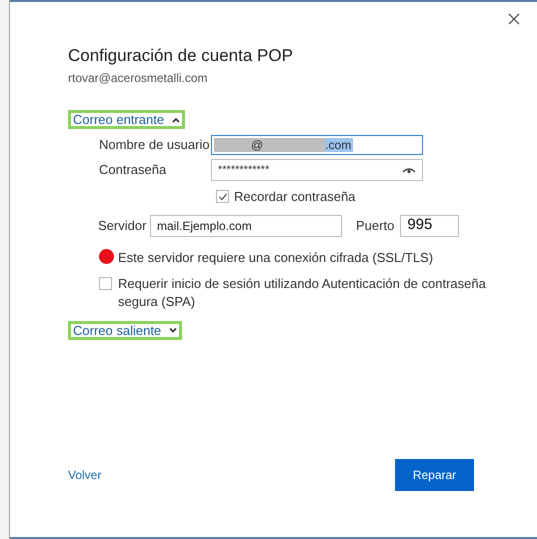 Image resolution: width=537 pixels, height=539 pixels. Describe the element at coordinates (339, 145) in the screenshot. I see `email-domain: .com` at that location.